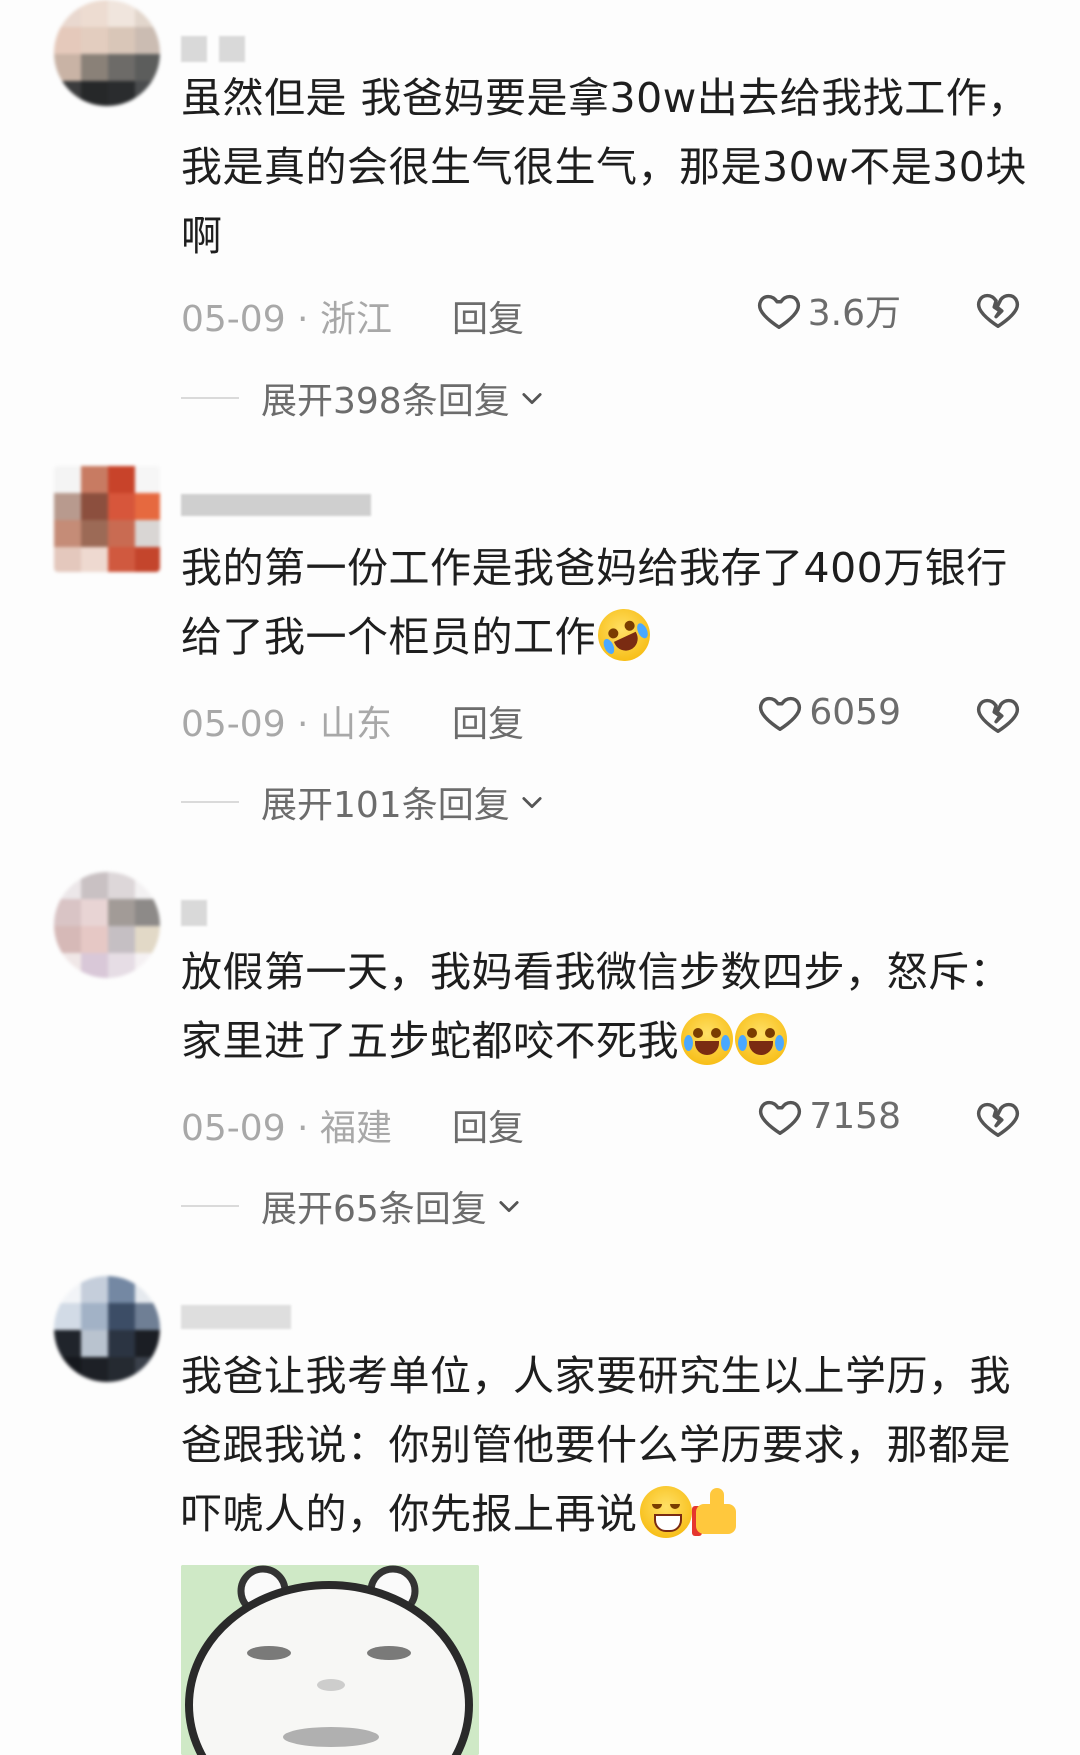 Image resolution: width=1080 pixels, height=1755 pixels. What do you see at coordinates (601, 717) in the screenshot?
I see `comment-meta: 05-09 · 山东 回复 6059` at bounding box center [601, 717].